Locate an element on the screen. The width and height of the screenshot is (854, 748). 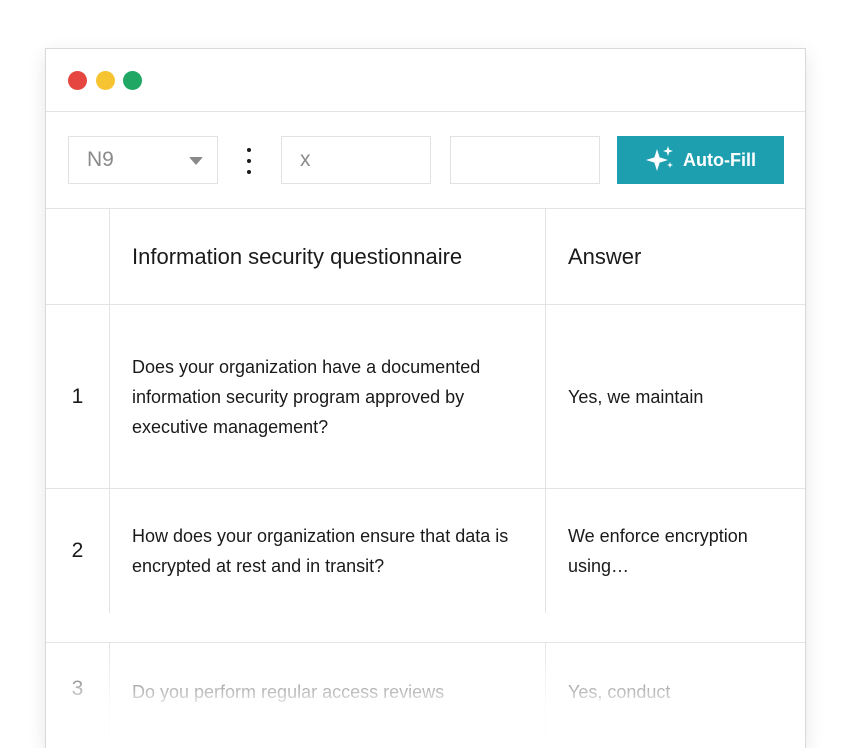
formula-value: x is located at coordinates (305, 159).